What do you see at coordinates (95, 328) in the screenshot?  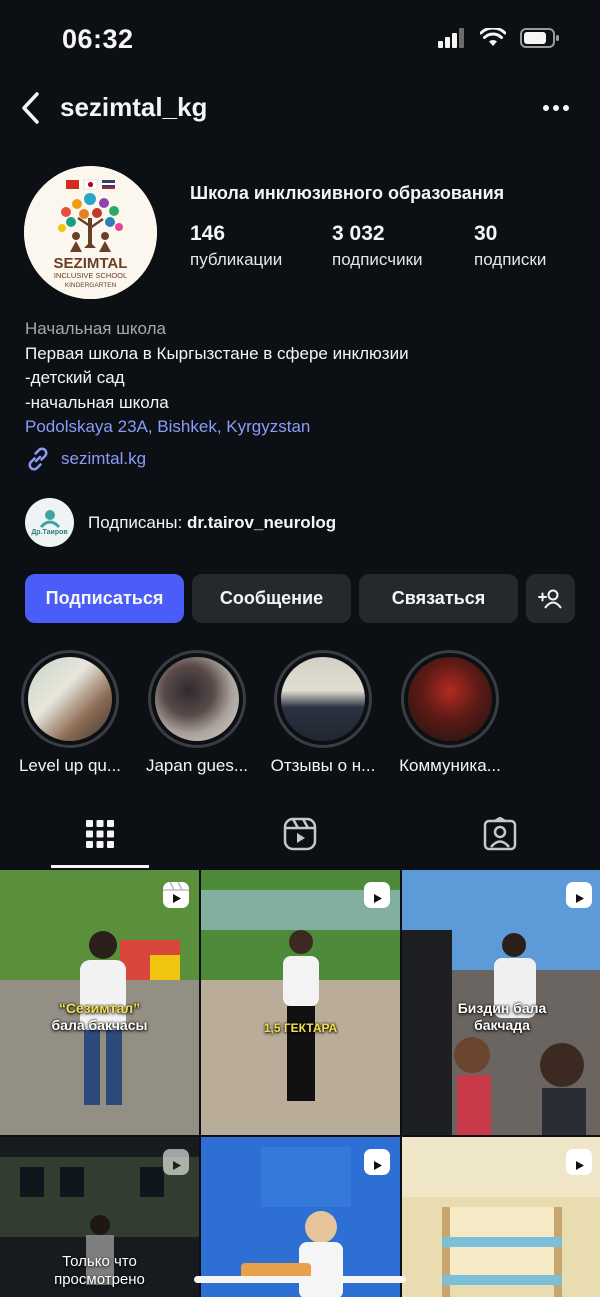 I see `bio-category: Начальная школа` at bounding box center [95, 328].